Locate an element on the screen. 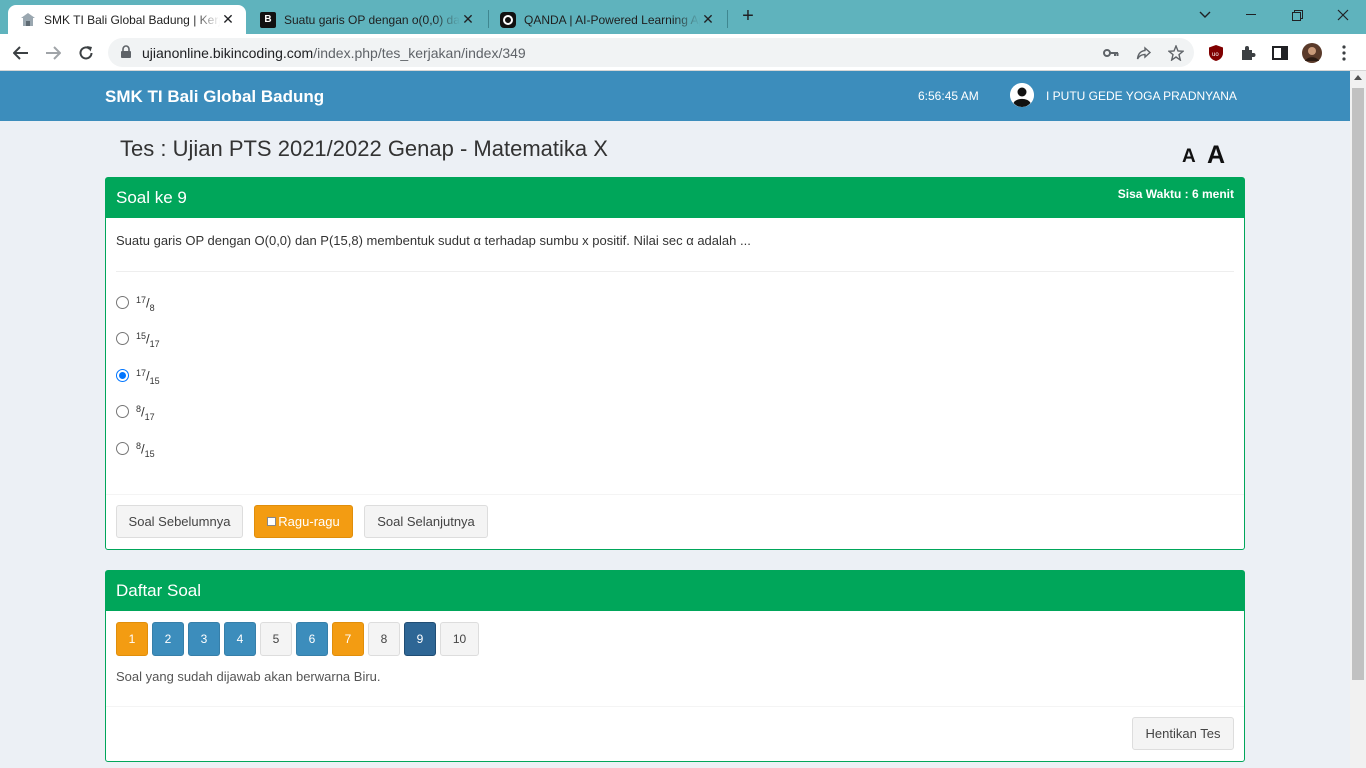  profile-avatar-icon is located at coordinates (1312, 53).